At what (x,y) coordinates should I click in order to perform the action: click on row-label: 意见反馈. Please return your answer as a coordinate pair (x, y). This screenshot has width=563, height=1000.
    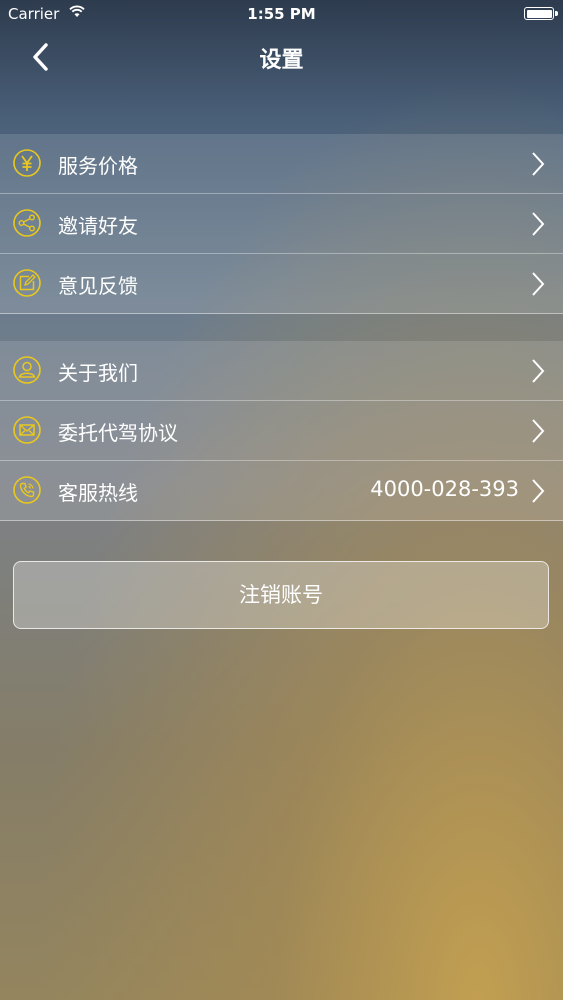
    Looking at the image, I should click on (98, 286).